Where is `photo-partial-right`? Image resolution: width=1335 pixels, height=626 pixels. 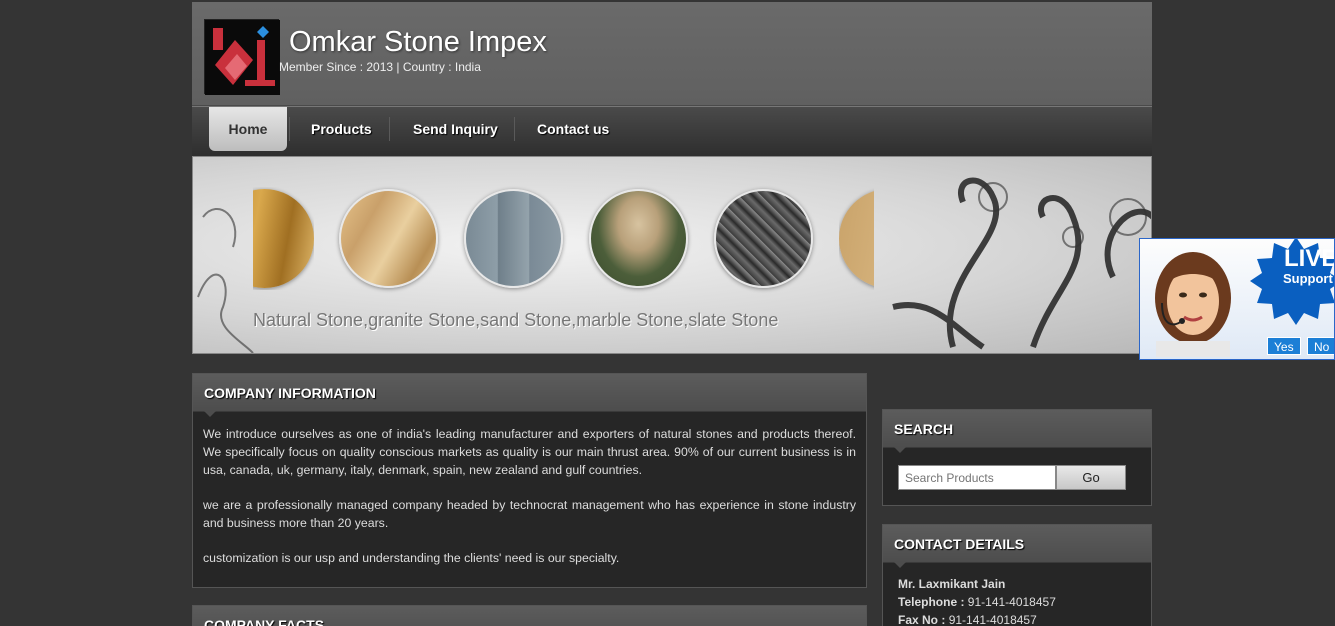
photo-partial-right is located at coordinates (856, 238).